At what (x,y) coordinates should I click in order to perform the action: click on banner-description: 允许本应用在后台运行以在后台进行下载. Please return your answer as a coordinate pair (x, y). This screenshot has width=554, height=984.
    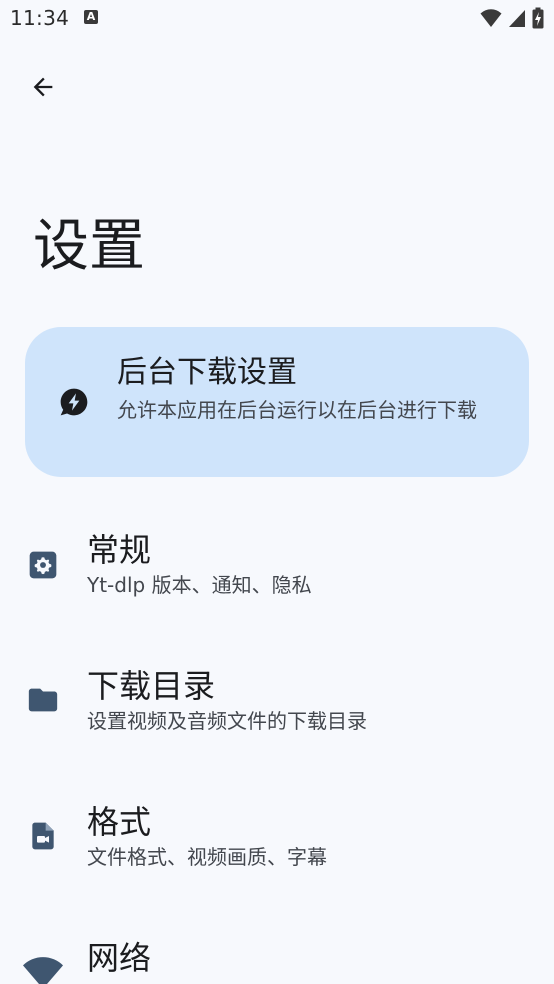
    Looking at the image, I should click on (297, 410).